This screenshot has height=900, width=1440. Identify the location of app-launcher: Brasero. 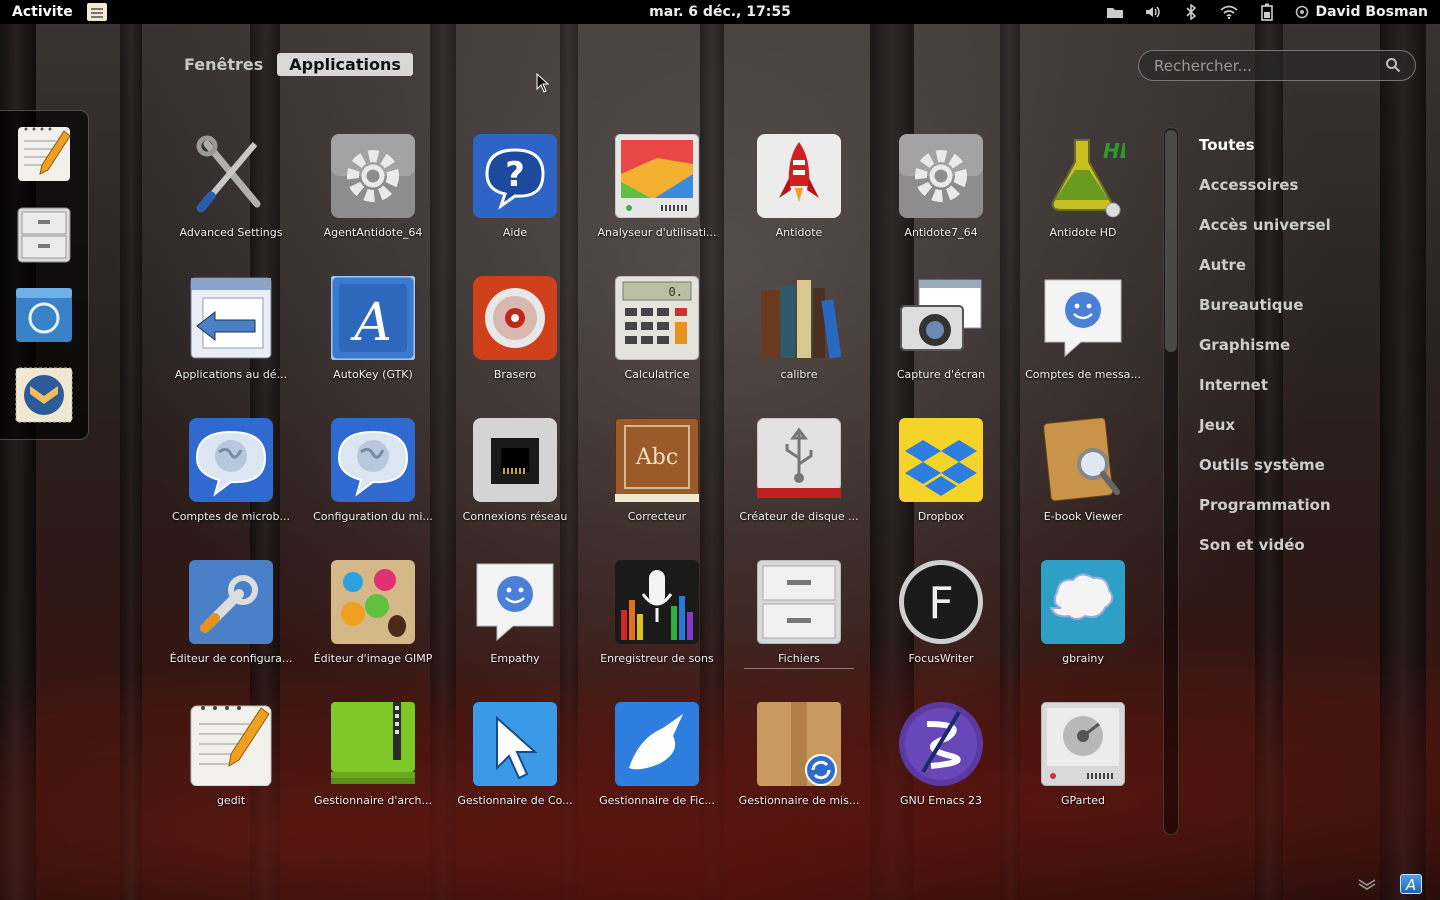
(515, 341).